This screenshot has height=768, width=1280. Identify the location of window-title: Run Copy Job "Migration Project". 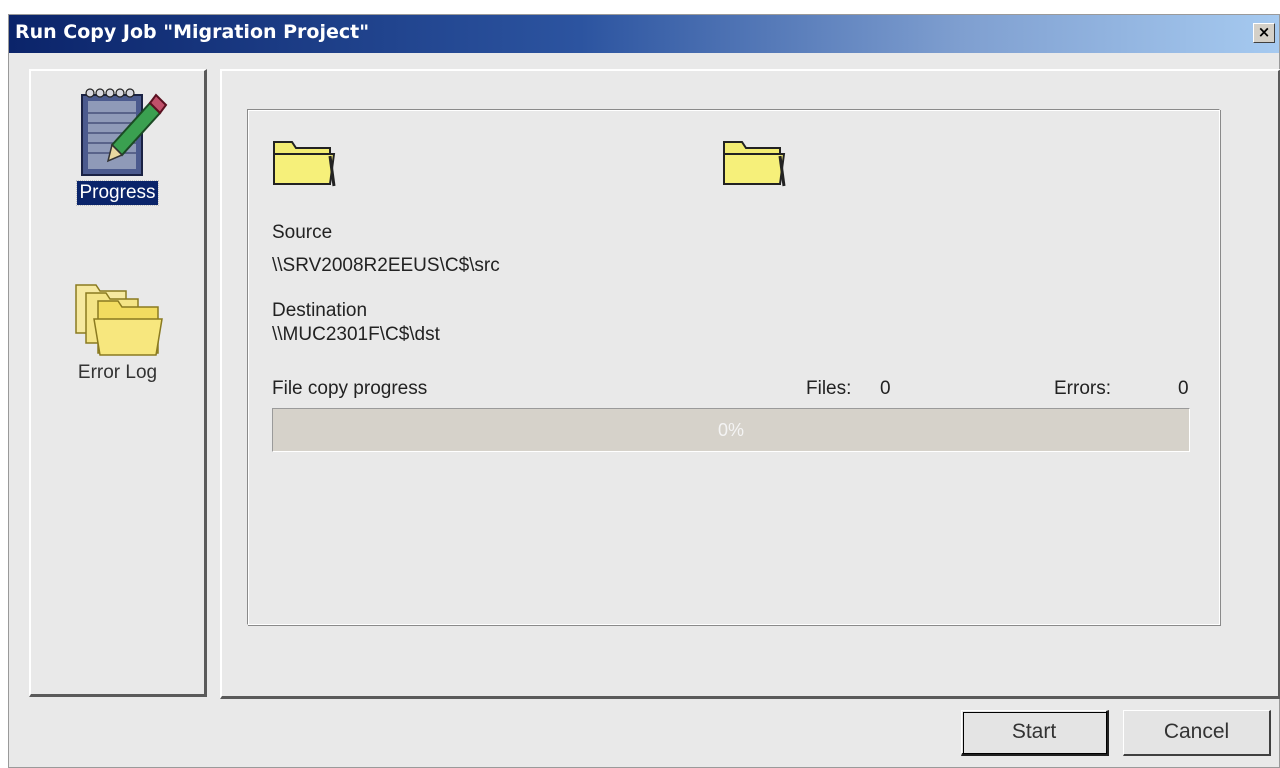
(192, 32).